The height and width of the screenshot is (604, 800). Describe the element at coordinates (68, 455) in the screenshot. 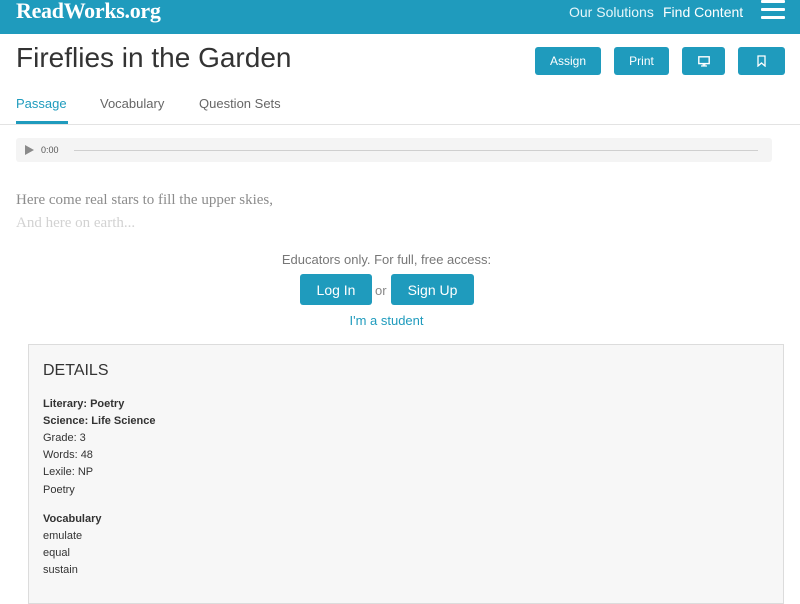

I see `detail-words: Words: 48` at that location.